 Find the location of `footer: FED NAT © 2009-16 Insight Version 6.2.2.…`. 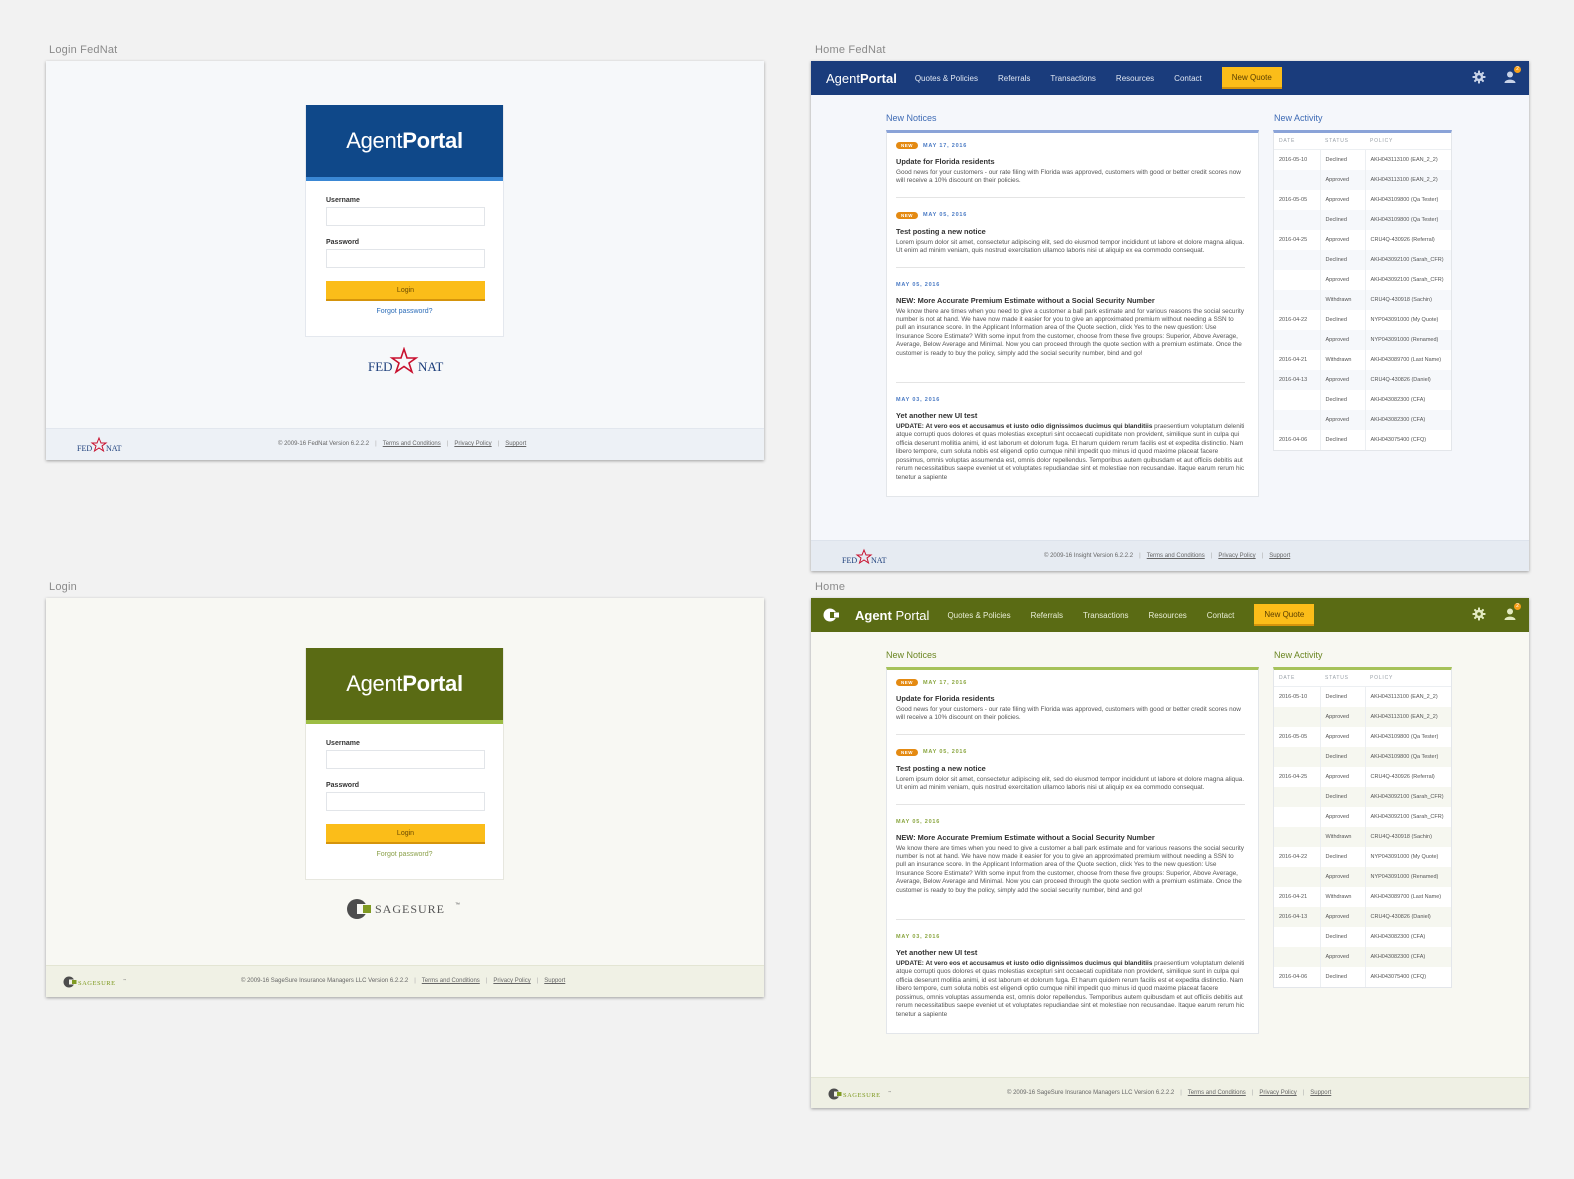

footer: FED NAT © 2009-16 Insight Version 6.2.2.… is located at coordinates (1170, 555).